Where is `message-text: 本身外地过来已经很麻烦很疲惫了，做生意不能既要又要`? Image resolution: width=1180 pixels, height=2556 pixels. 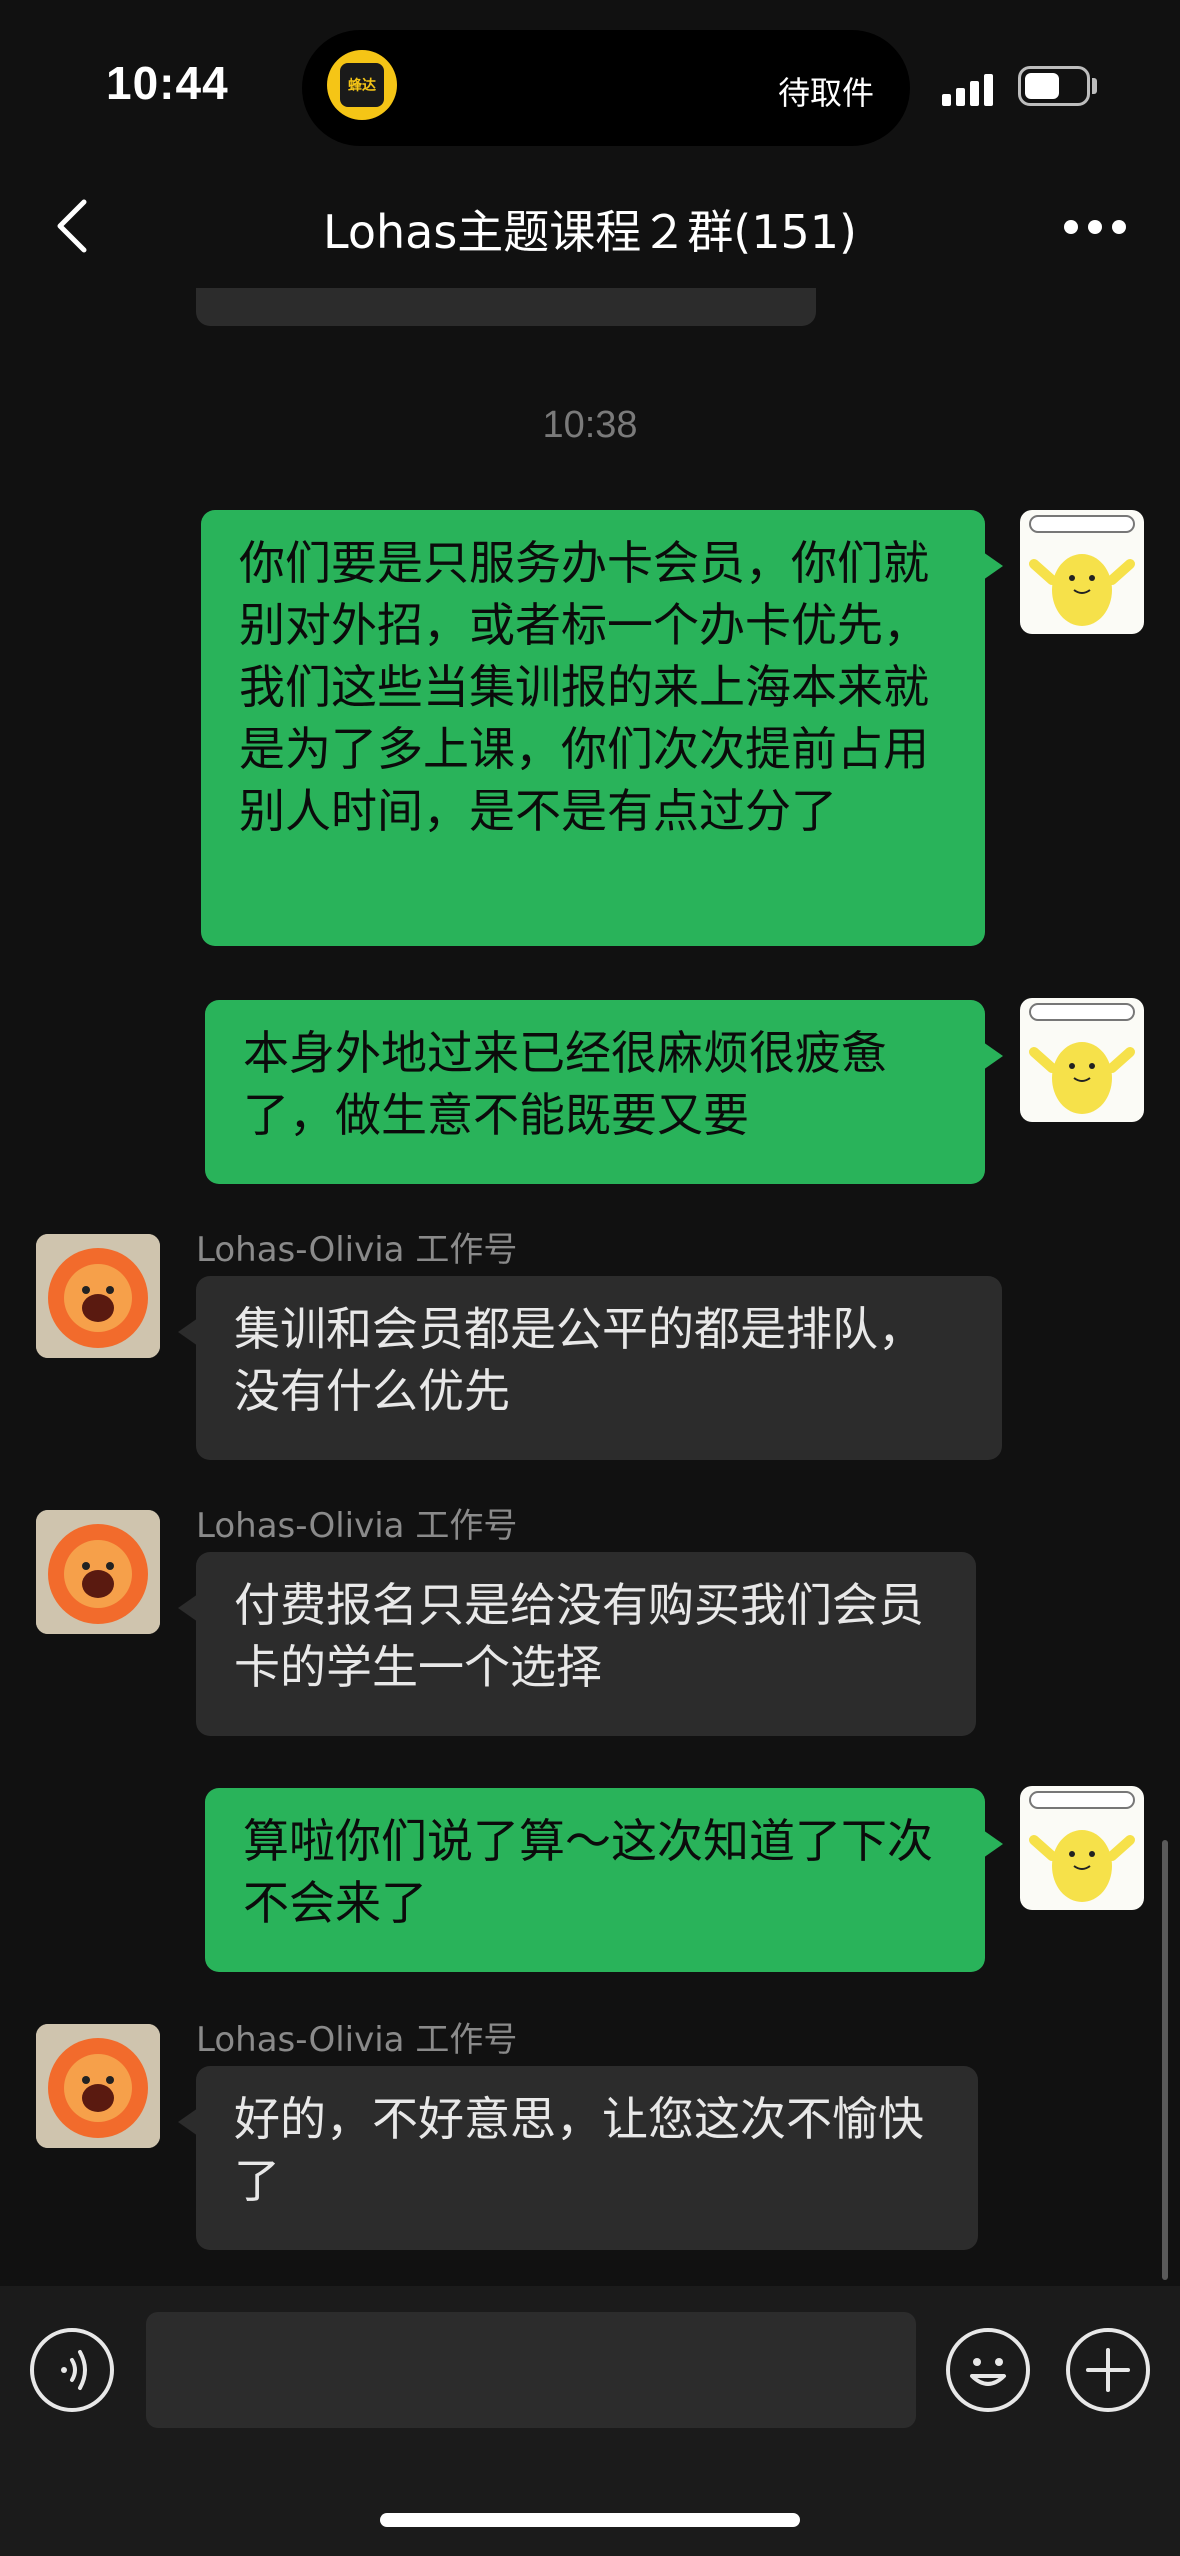
message-text: 本身外地过来已经很麻烦很疲惫了，做生意不能既要又要 is located at coordinates (565, 1084).